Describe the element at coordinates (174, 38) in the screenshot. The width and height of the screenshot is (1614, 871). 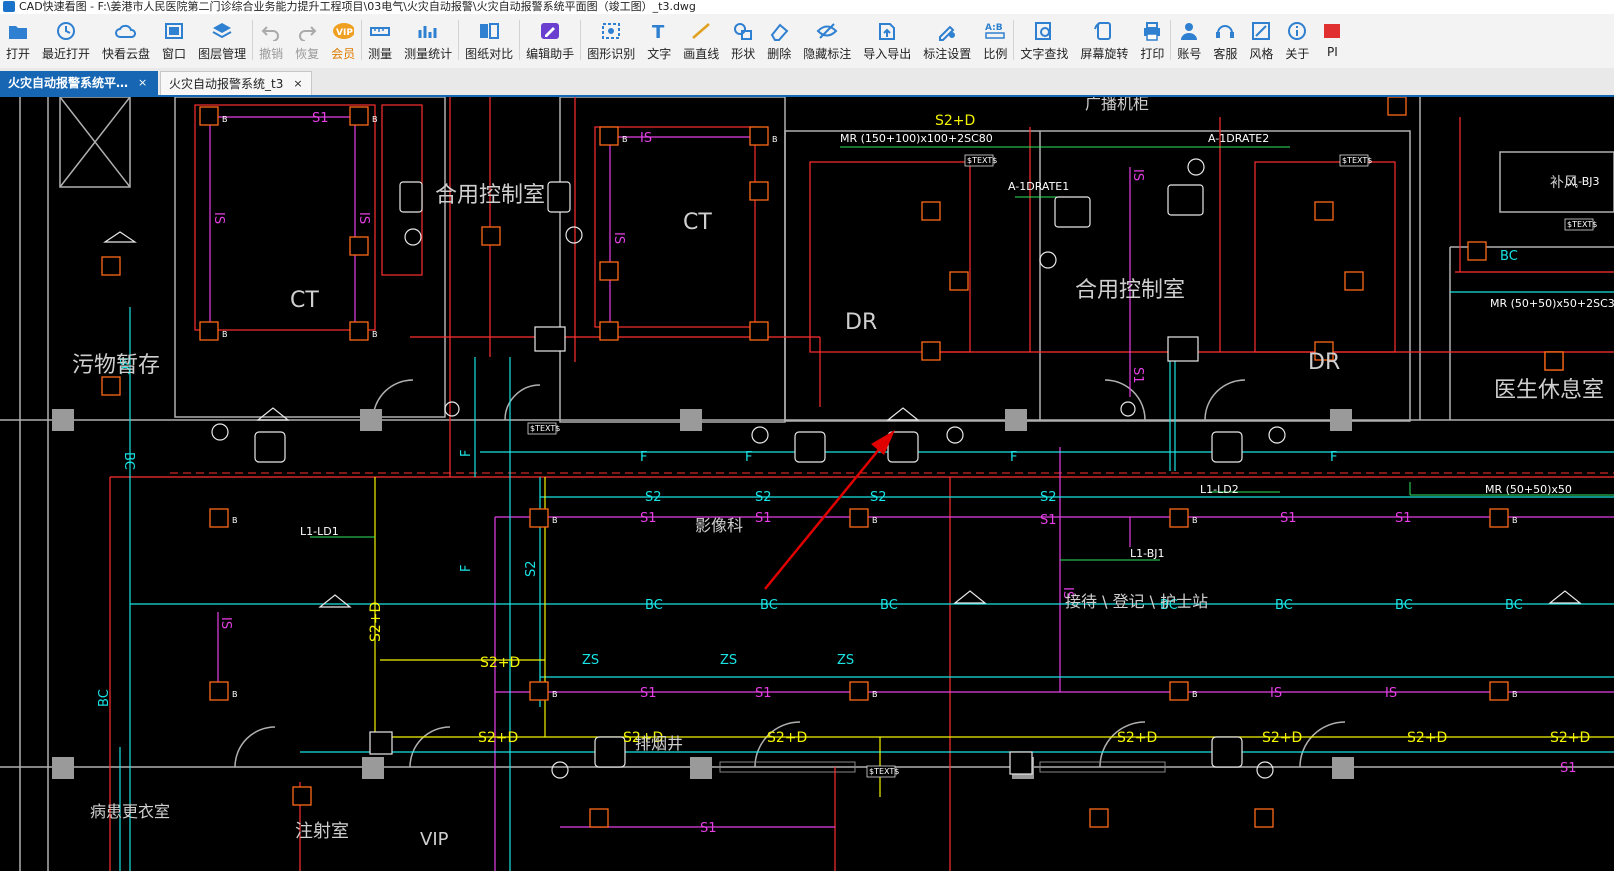
I see `toolbar-button-window: 窗口` at that location.